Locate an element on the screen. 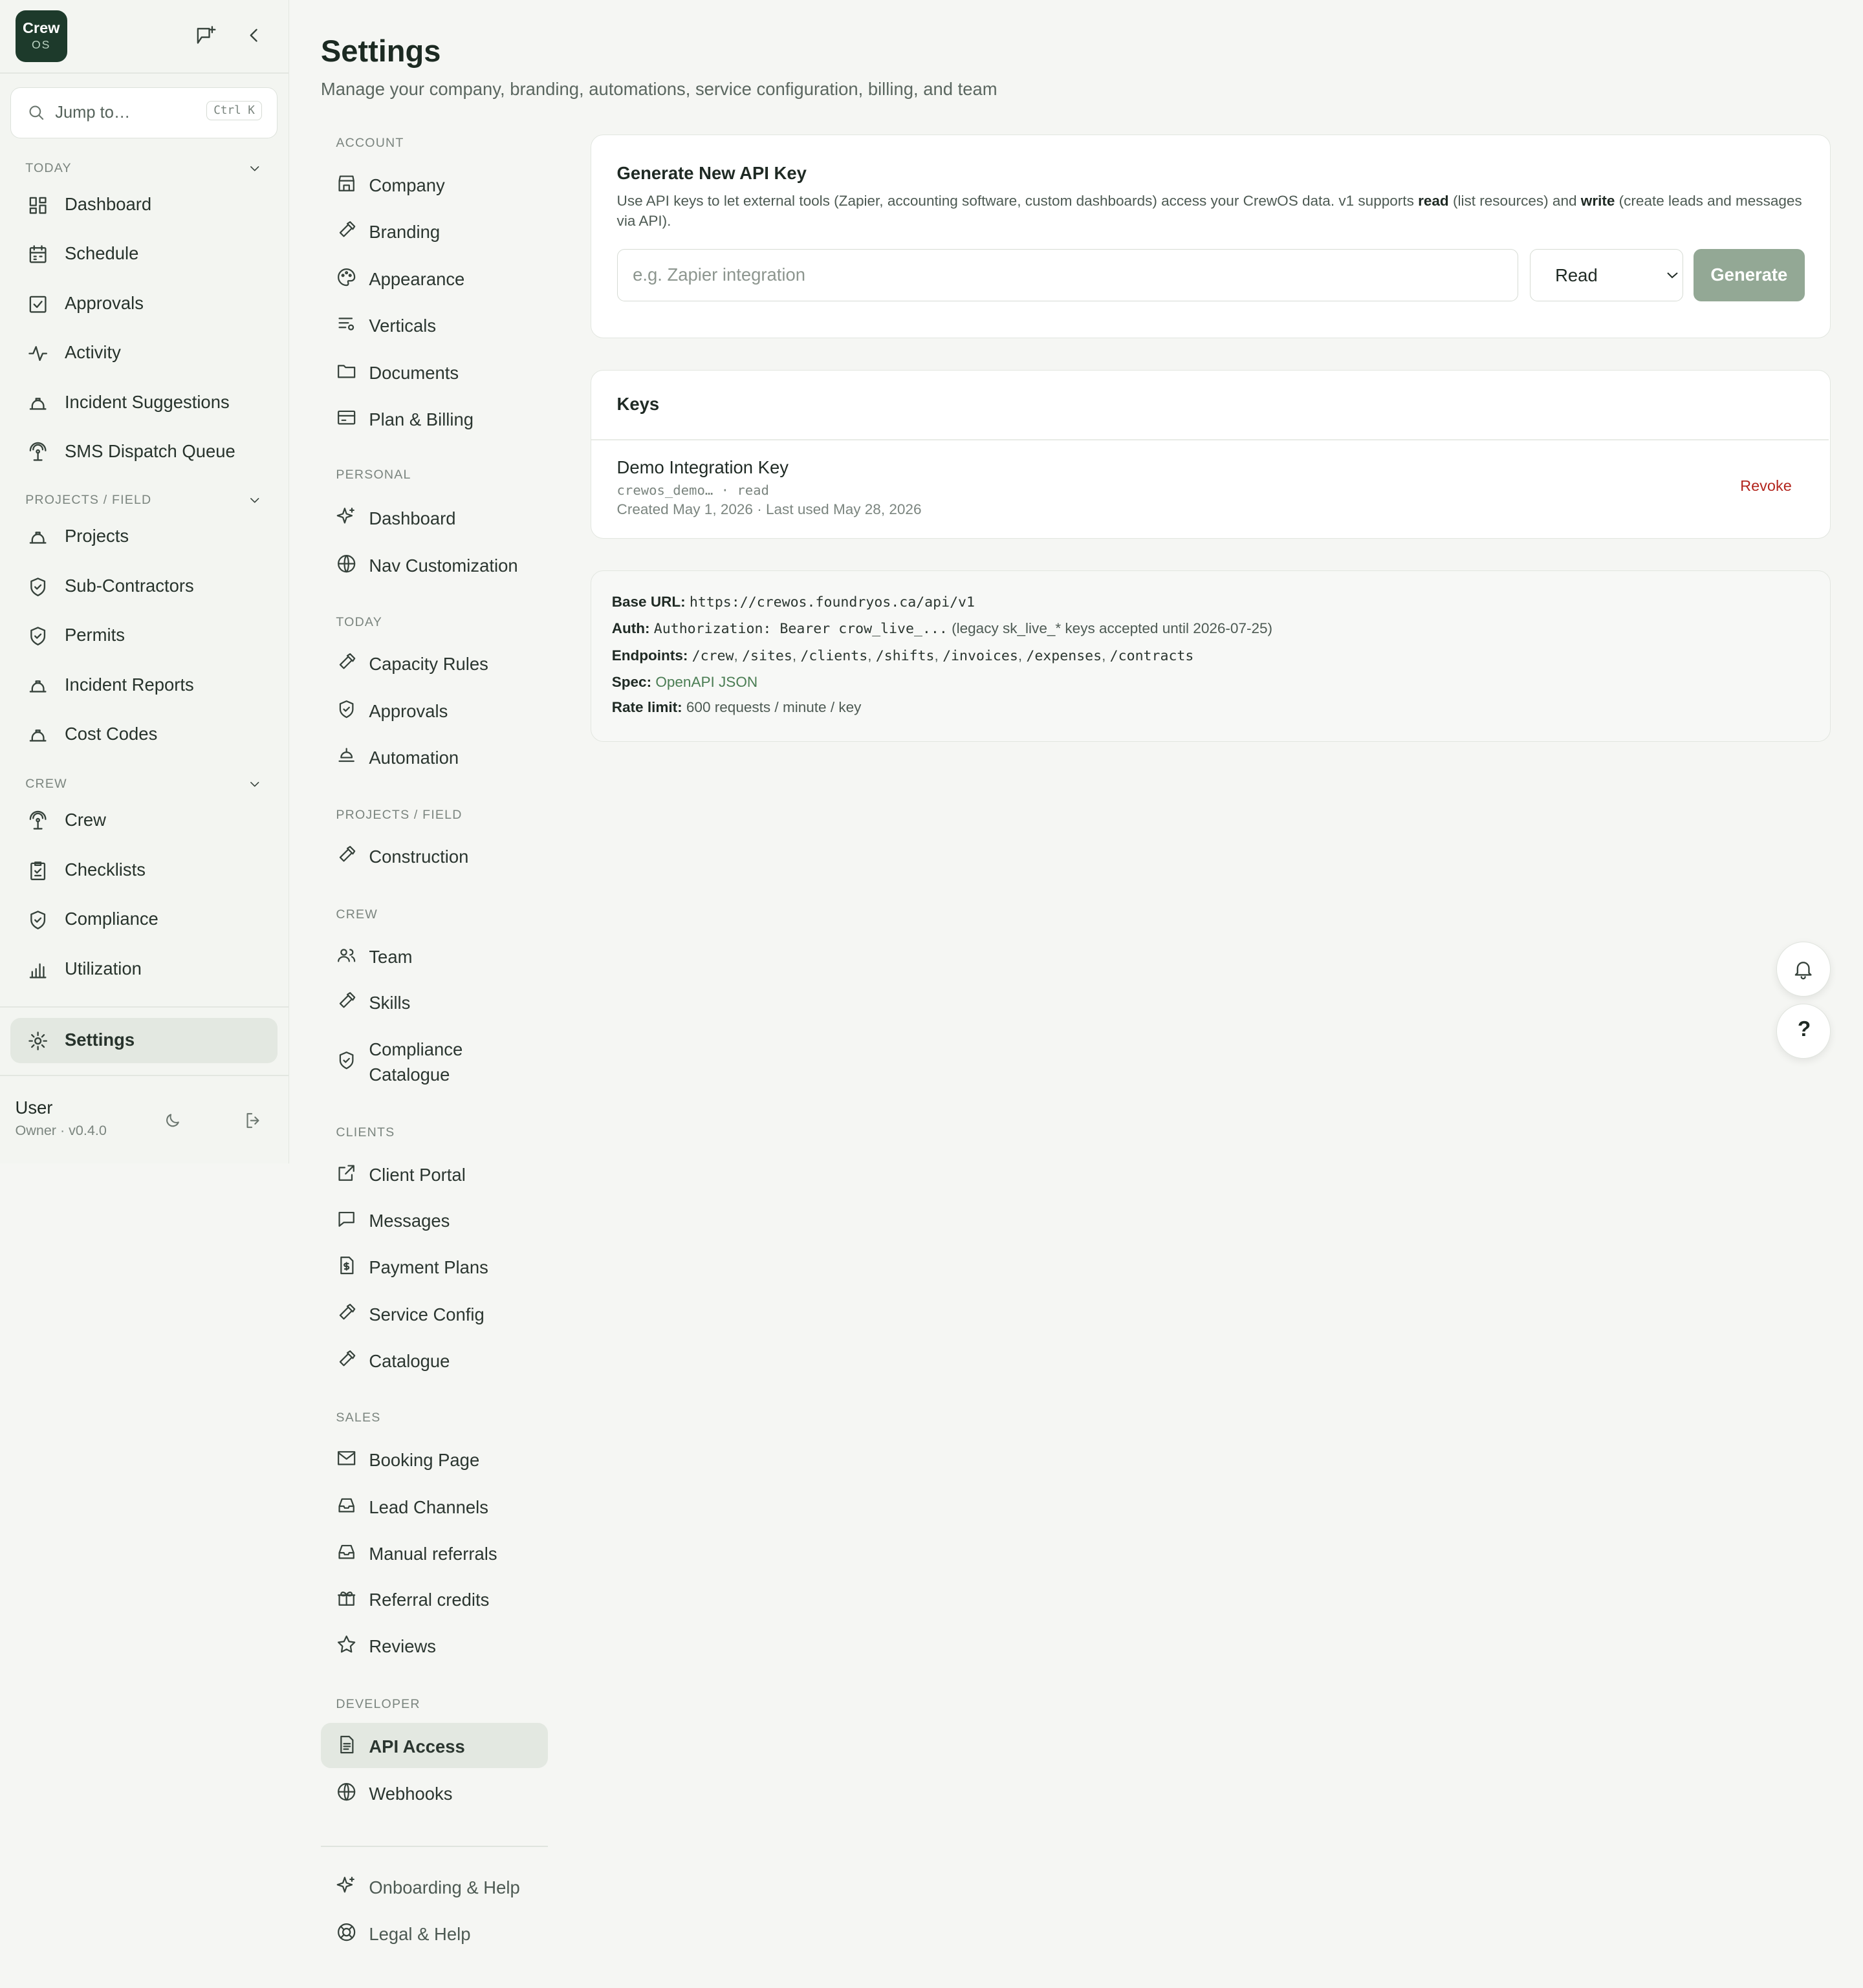 The image size is (1863, 1988). sidebar-item-approvals: Approvals is located at coordinates (144, 304).